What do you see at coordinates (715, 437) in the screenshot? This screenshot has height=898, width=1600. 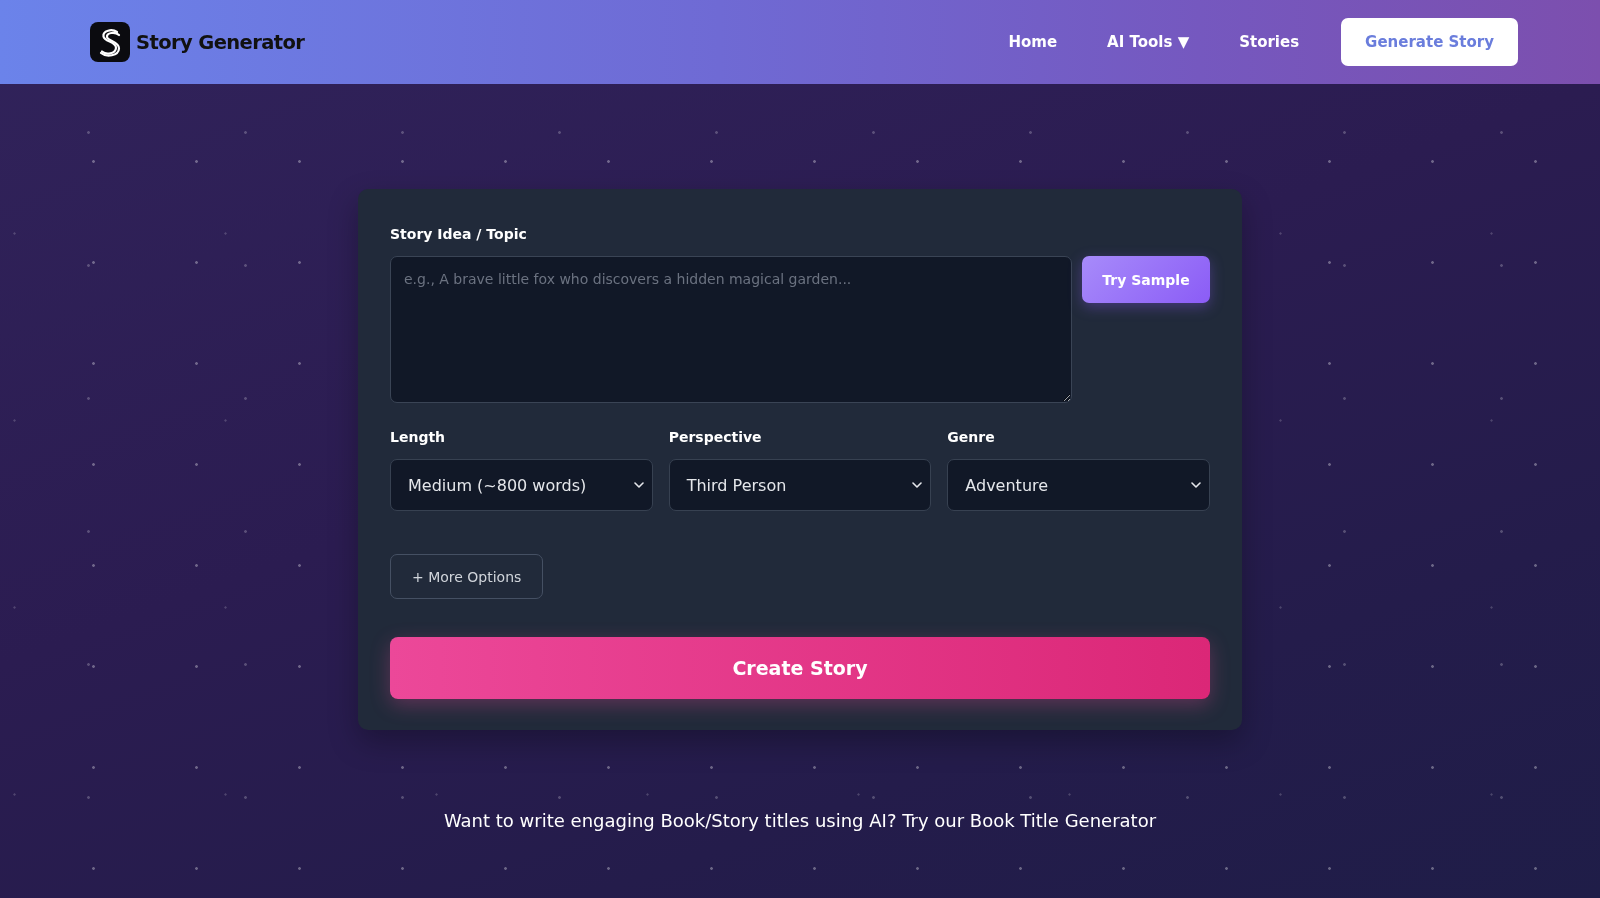 I see `field-label: Perspective` at bounding box center [715, 437].